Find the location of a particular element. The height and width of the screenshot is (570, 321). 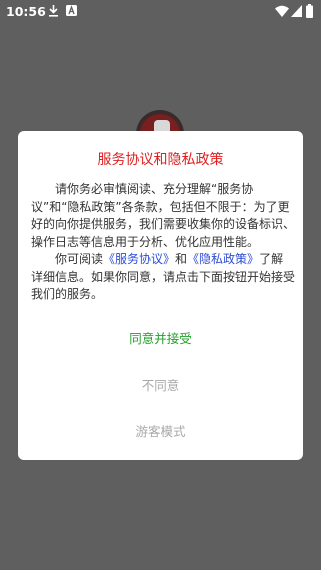

service-agreement-link: 《服务协议》 is located at coordinates (139, 259).